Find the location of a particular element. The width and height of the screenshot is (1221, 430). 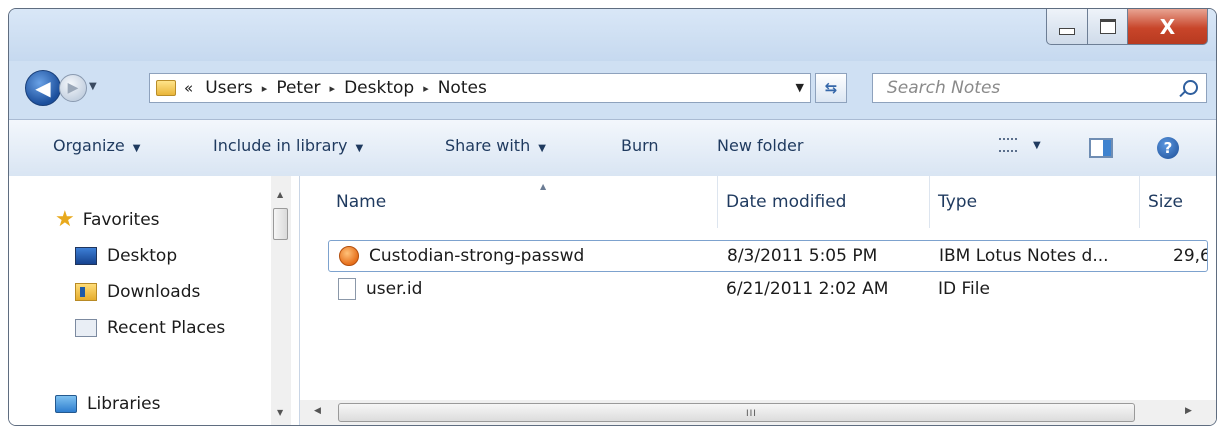

share-with-button: Share with ▼ is located at coordinates (495, 145).